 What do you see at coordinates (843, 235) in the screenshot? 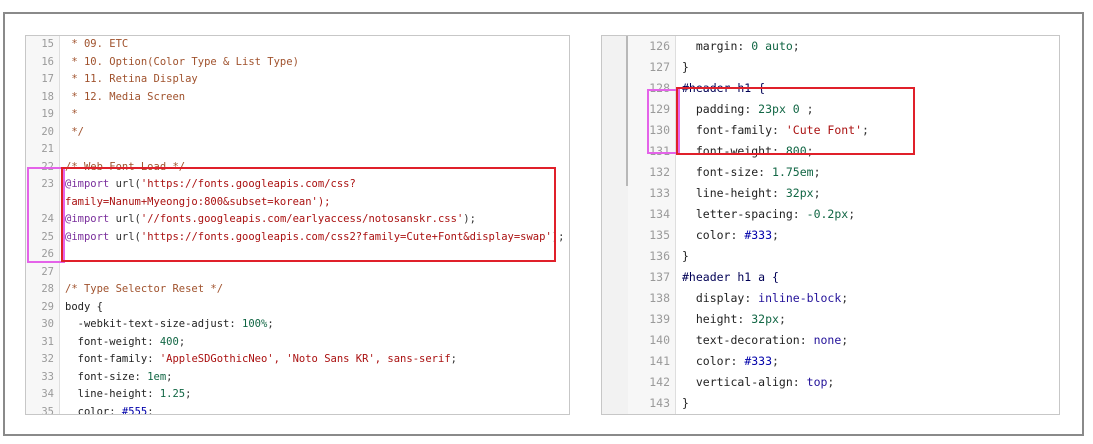
I see `code-line: 135 color: #333;` at bounding box center [843, 235].